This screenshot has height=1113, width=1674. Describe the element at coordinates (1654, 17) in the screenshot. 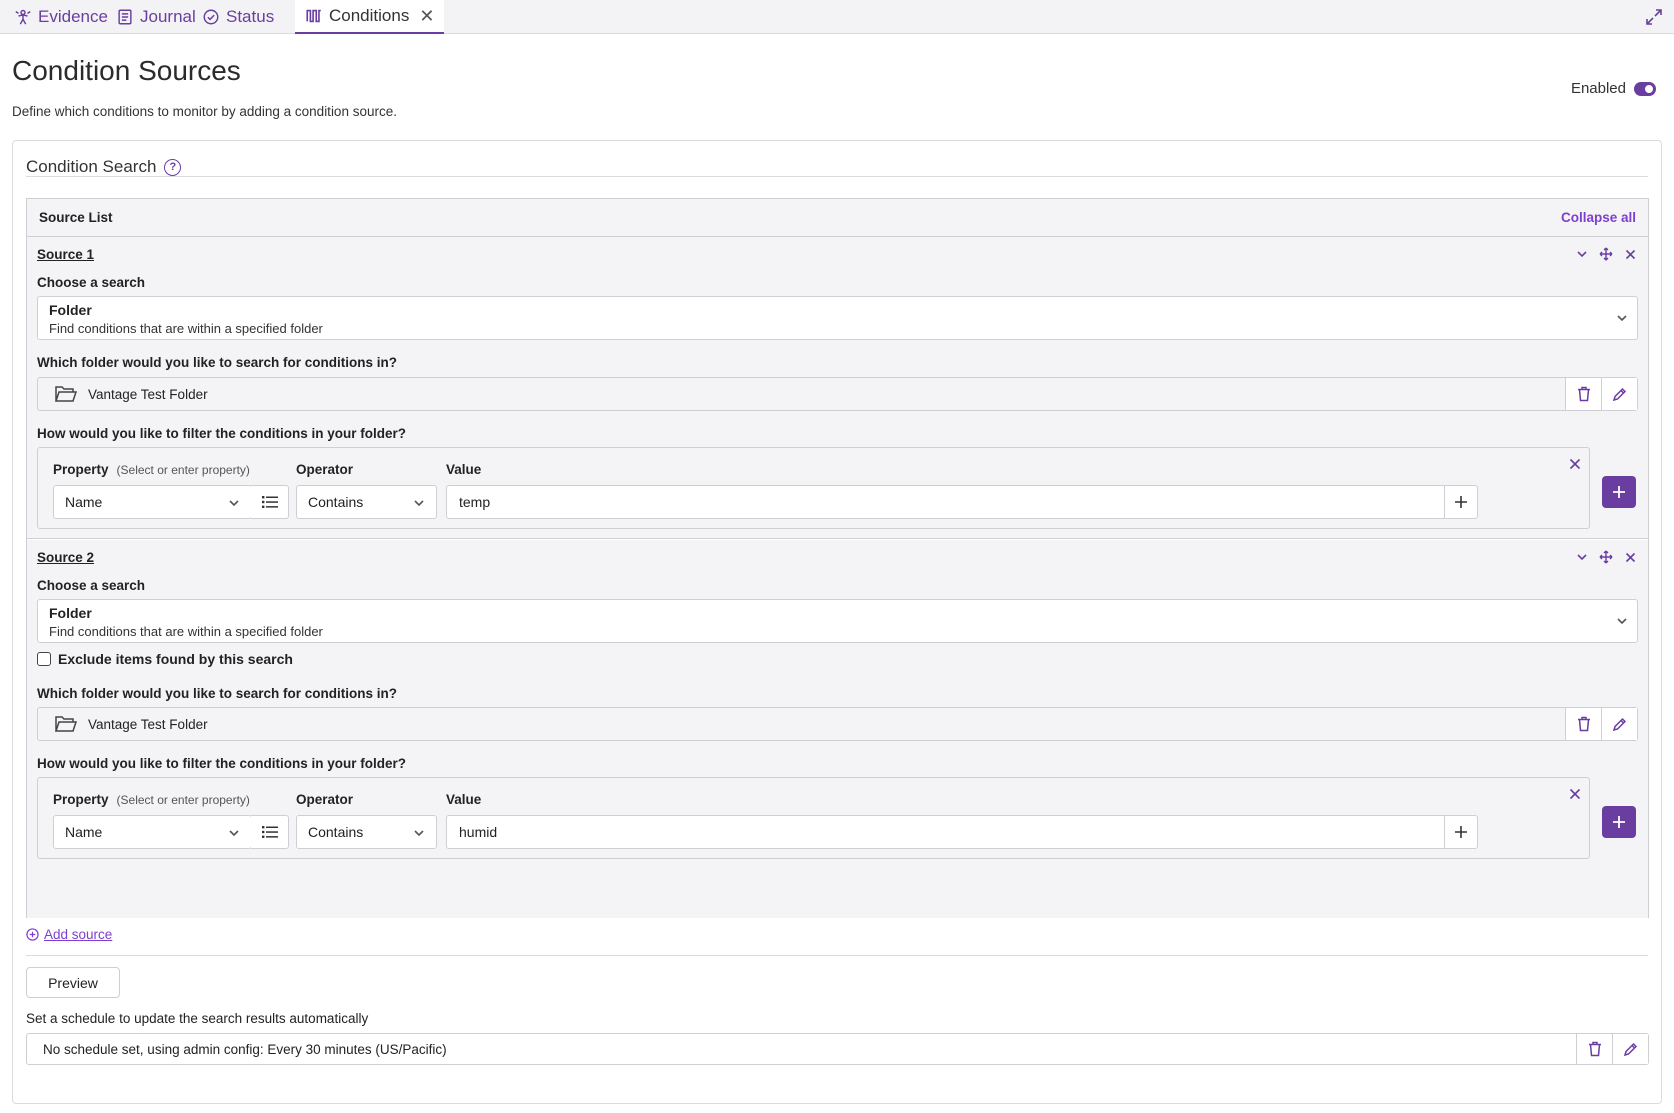

I see `expand-icon` at that location.